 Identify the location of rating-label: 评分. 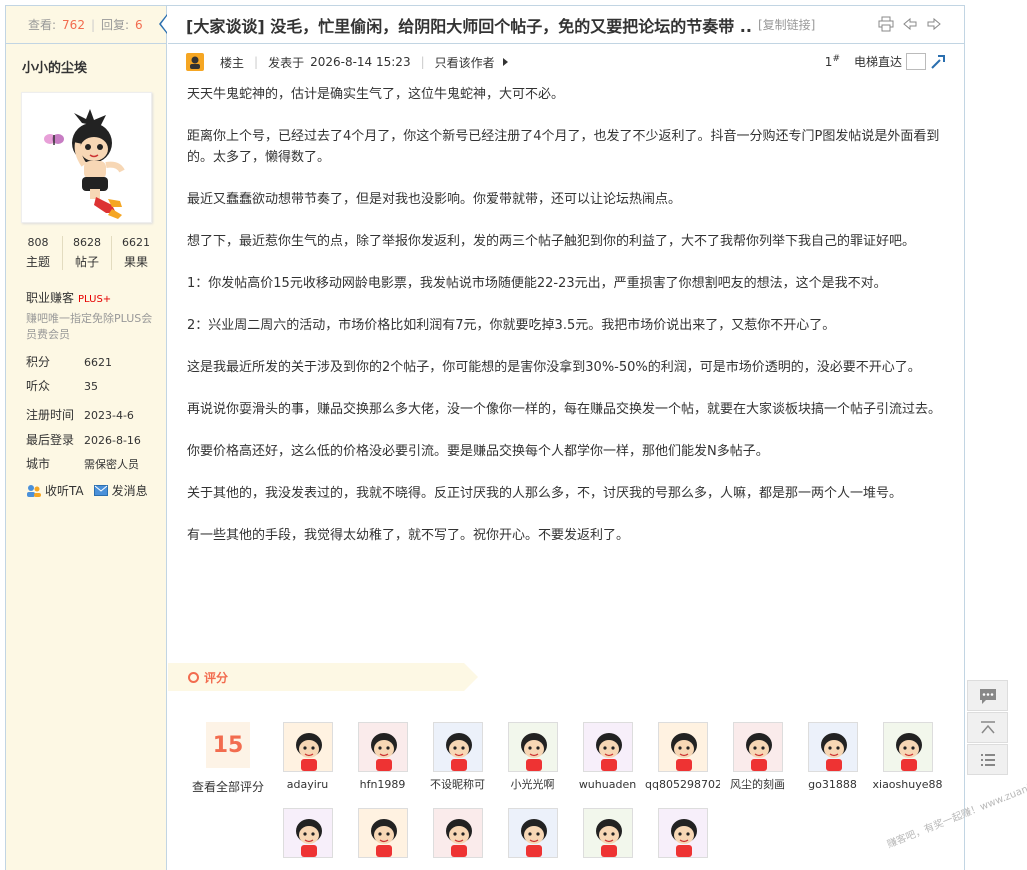
(216, 678).